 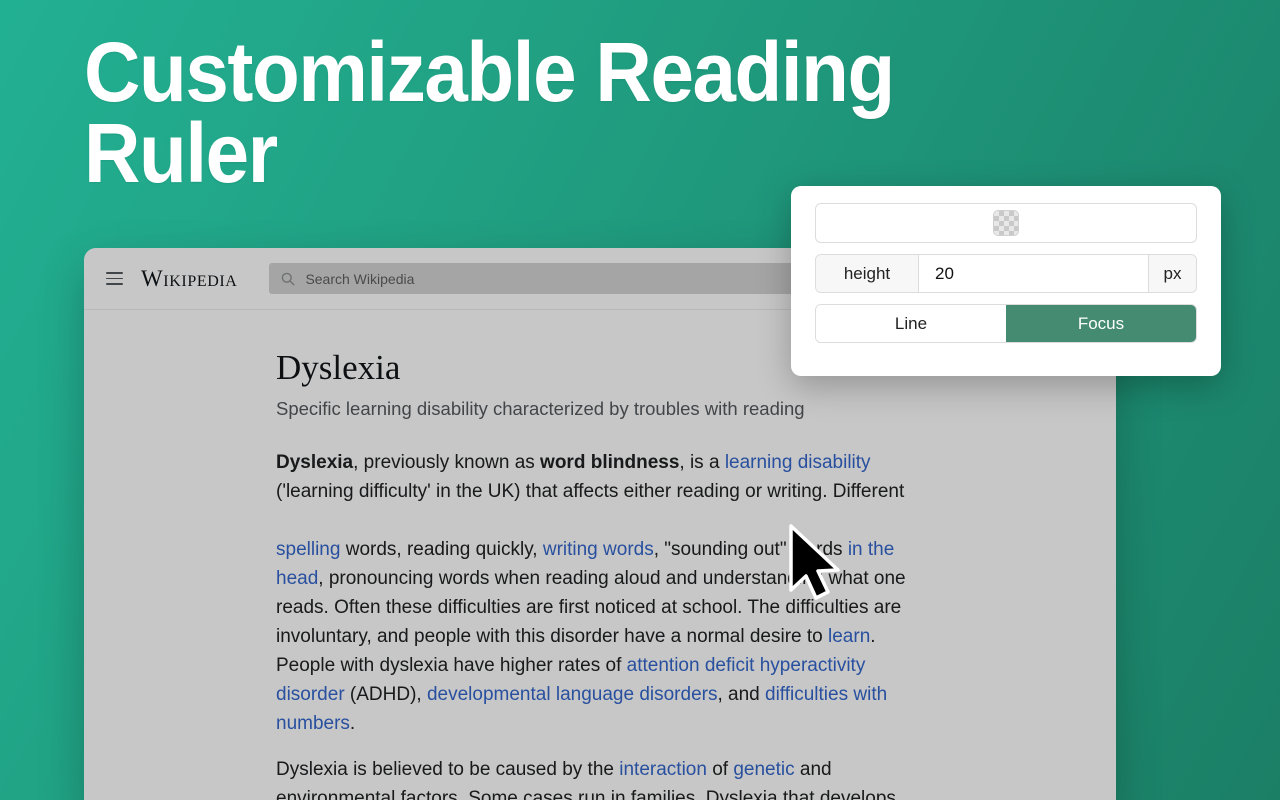 What do you see at coordinates (1172, 273) in the screenshot?
I see `height-unit-label: px` at bounding box center [1172, 273].